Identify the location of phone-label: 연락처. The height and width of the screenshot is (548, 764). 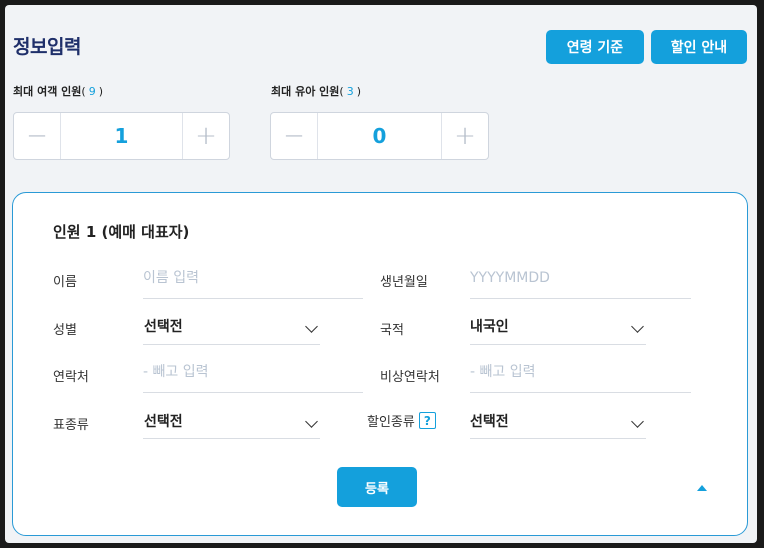
(71, 377).